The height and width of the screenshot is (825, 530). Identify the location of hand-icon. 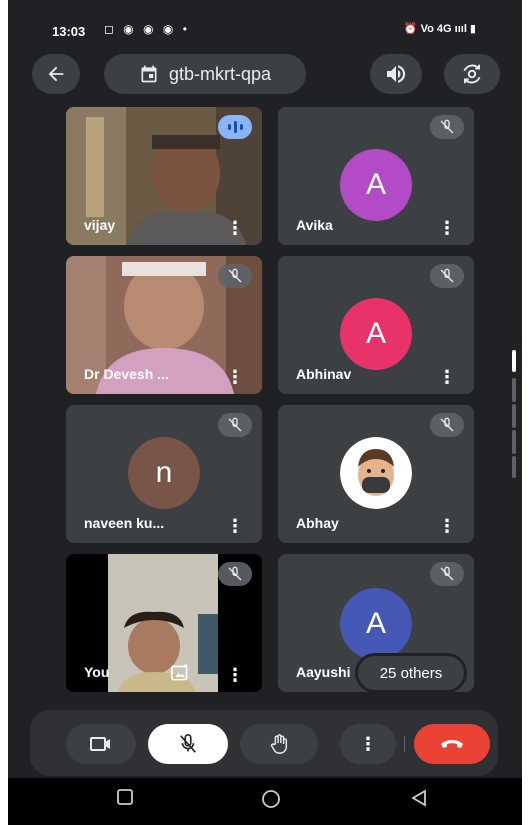
(279, 744).